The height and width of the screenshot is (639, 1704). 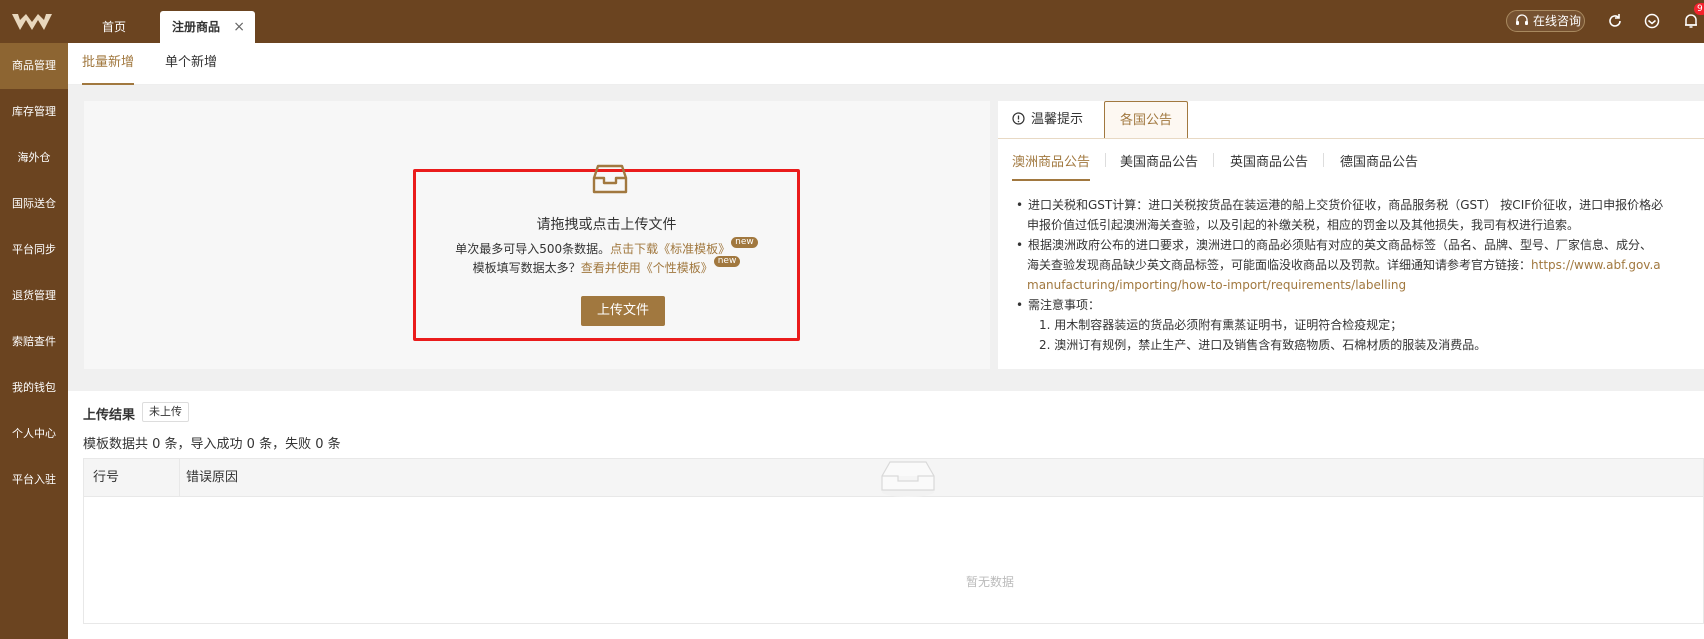 What do you see at coordinates (34, 204) in the screenshot?
I see `sidebar-item-intl-delivery: 国际送仓` at bounding box center [34, 204].